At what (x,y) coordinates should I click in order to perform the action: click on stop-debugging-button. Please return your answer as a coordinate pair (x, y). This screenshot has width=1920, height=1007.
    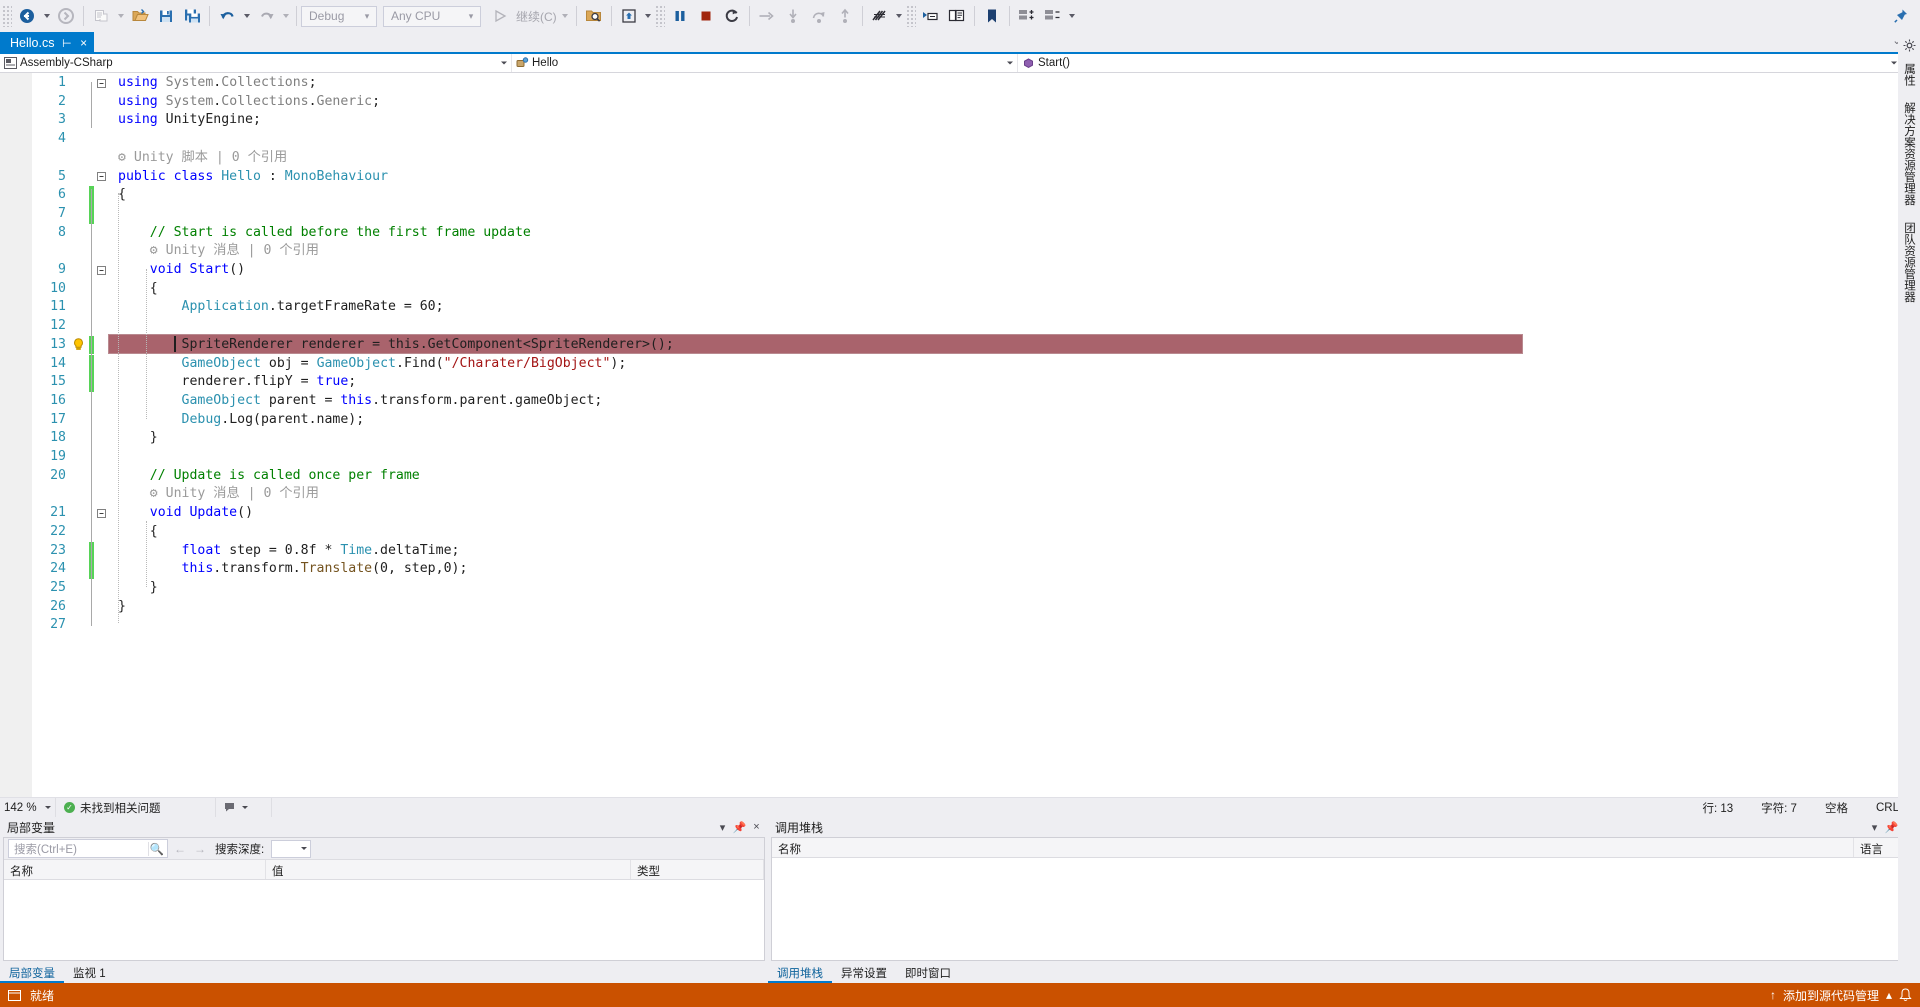
    Looking at the image, I should click on (706, 16).